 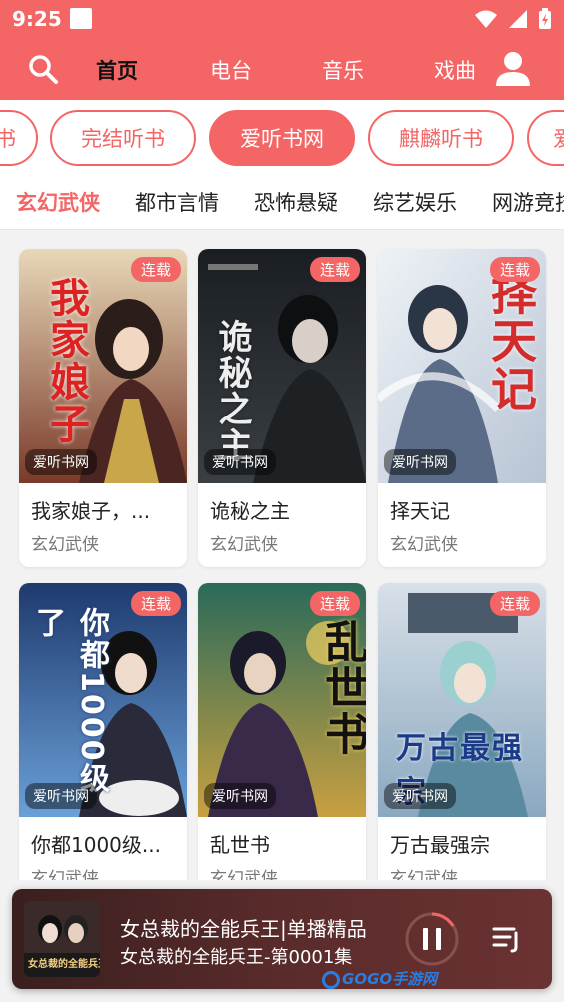 What do you see at coordinates (282, 19) in the screenshot?
I see `status-bar: 9:25` at bounding box center [282, 19].